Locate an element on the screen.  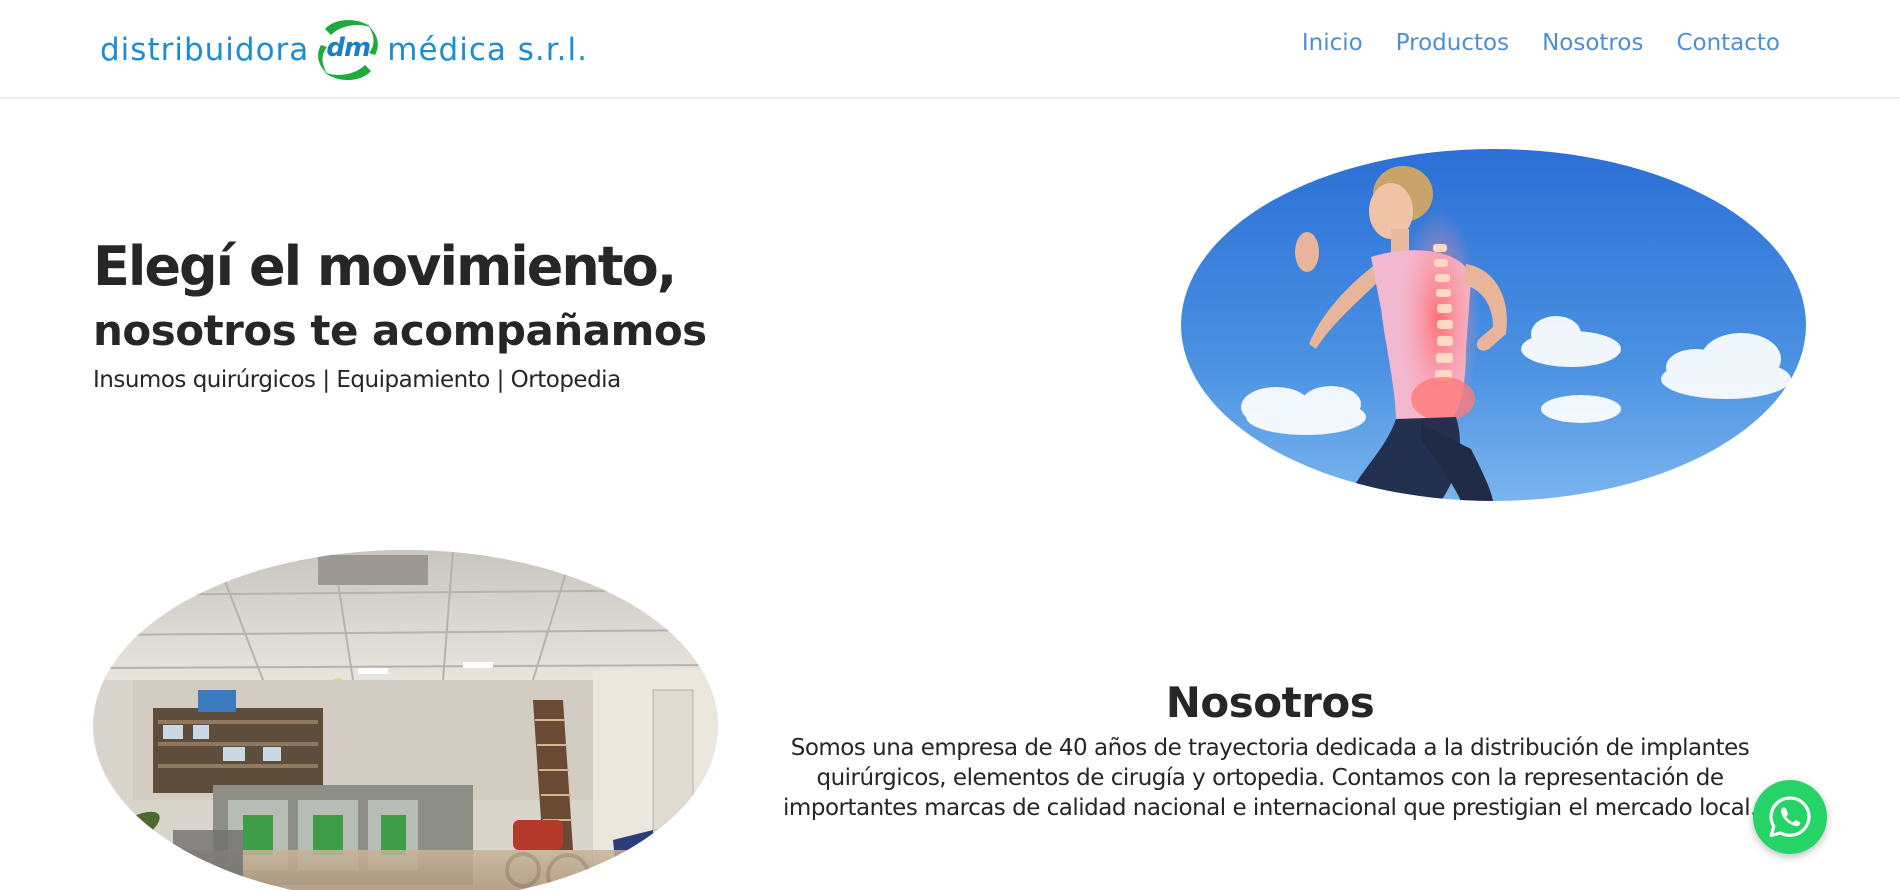
runner-spine-photo is located at coordinates (1493, 325).